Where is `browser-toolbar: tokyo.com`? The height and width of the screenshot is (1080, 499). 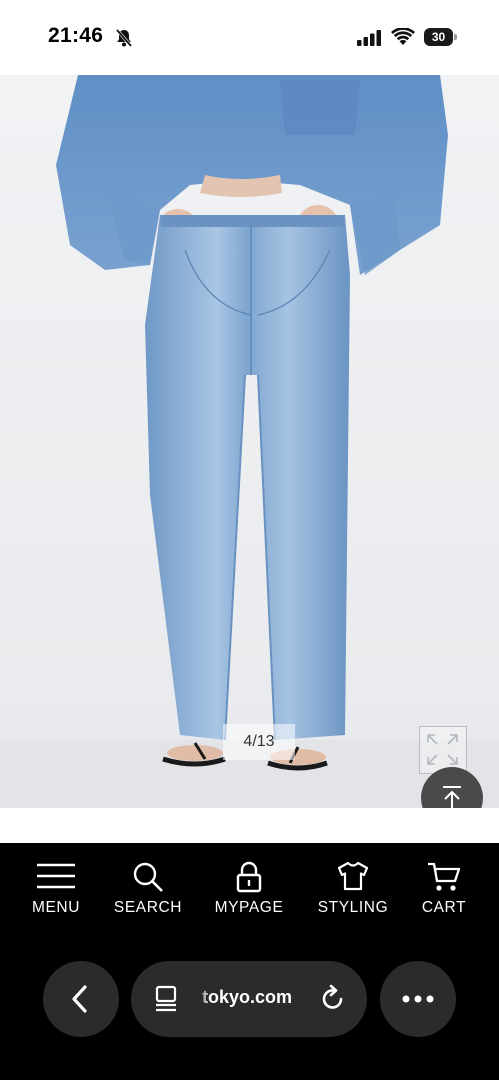 browser-toolbar: tokyo.com is located at coordinates (249, 1001).